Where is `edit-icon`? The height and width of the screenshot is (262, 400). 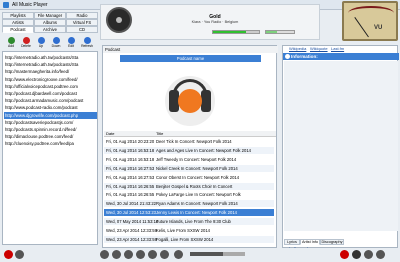 edit-icon is located at coordinates (71, 40).